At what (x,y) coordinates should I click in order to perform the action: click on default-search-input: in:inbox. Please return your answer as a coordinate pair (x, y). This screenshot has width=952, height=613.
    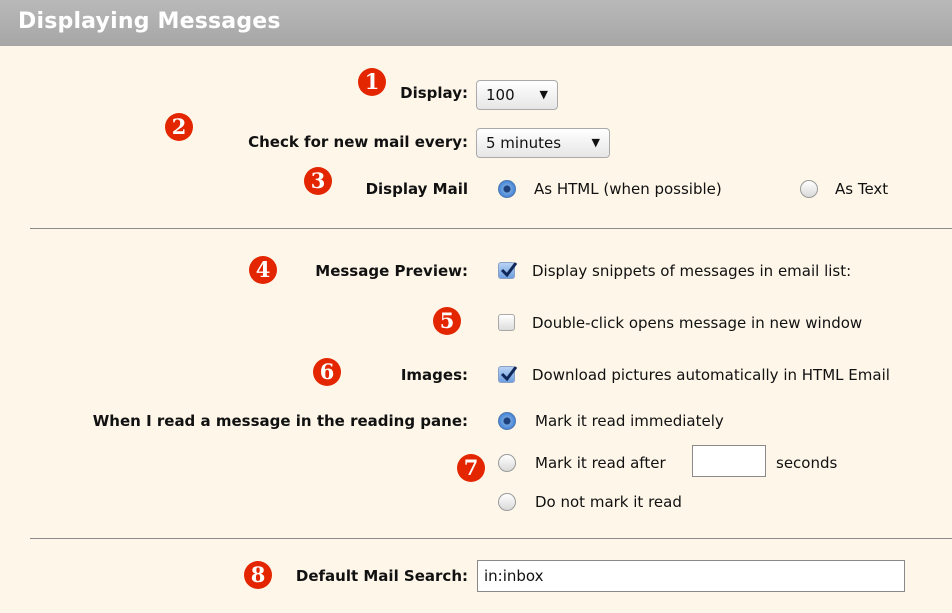
    Looking at the image, I should click on (691, 576).